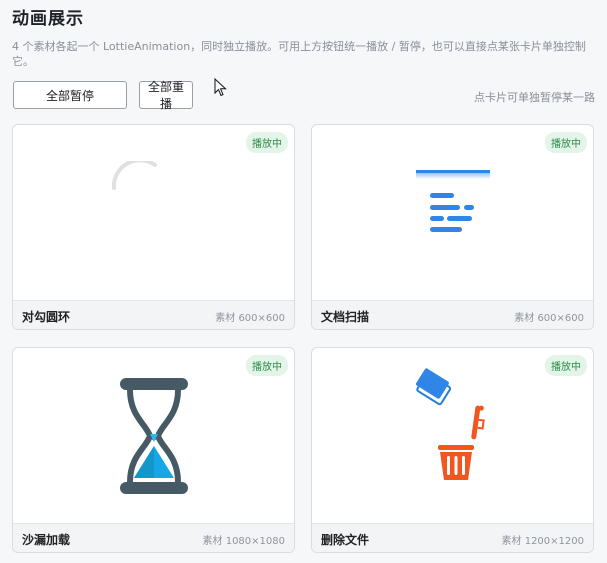 This screenshot has width=607, height=563. I want to click on checkmark-ring-spinner-icon, so click(134, 175).